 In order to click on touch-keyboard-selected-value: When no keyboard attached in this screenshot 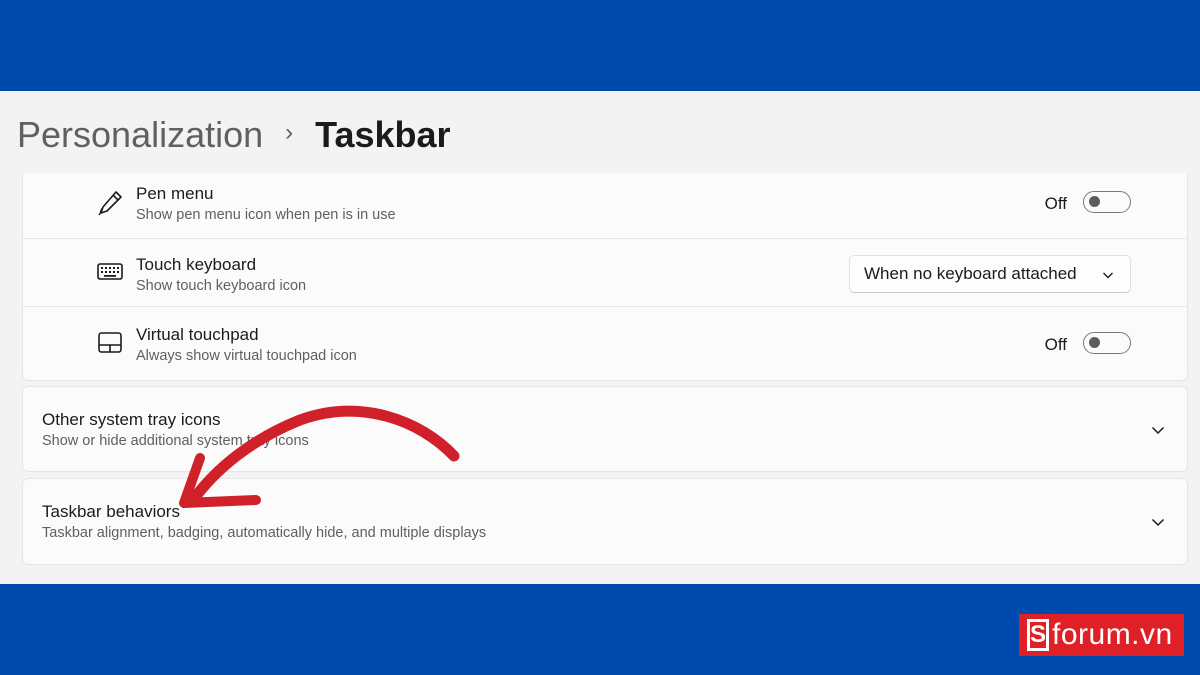, I will do `click(970, 273)`.